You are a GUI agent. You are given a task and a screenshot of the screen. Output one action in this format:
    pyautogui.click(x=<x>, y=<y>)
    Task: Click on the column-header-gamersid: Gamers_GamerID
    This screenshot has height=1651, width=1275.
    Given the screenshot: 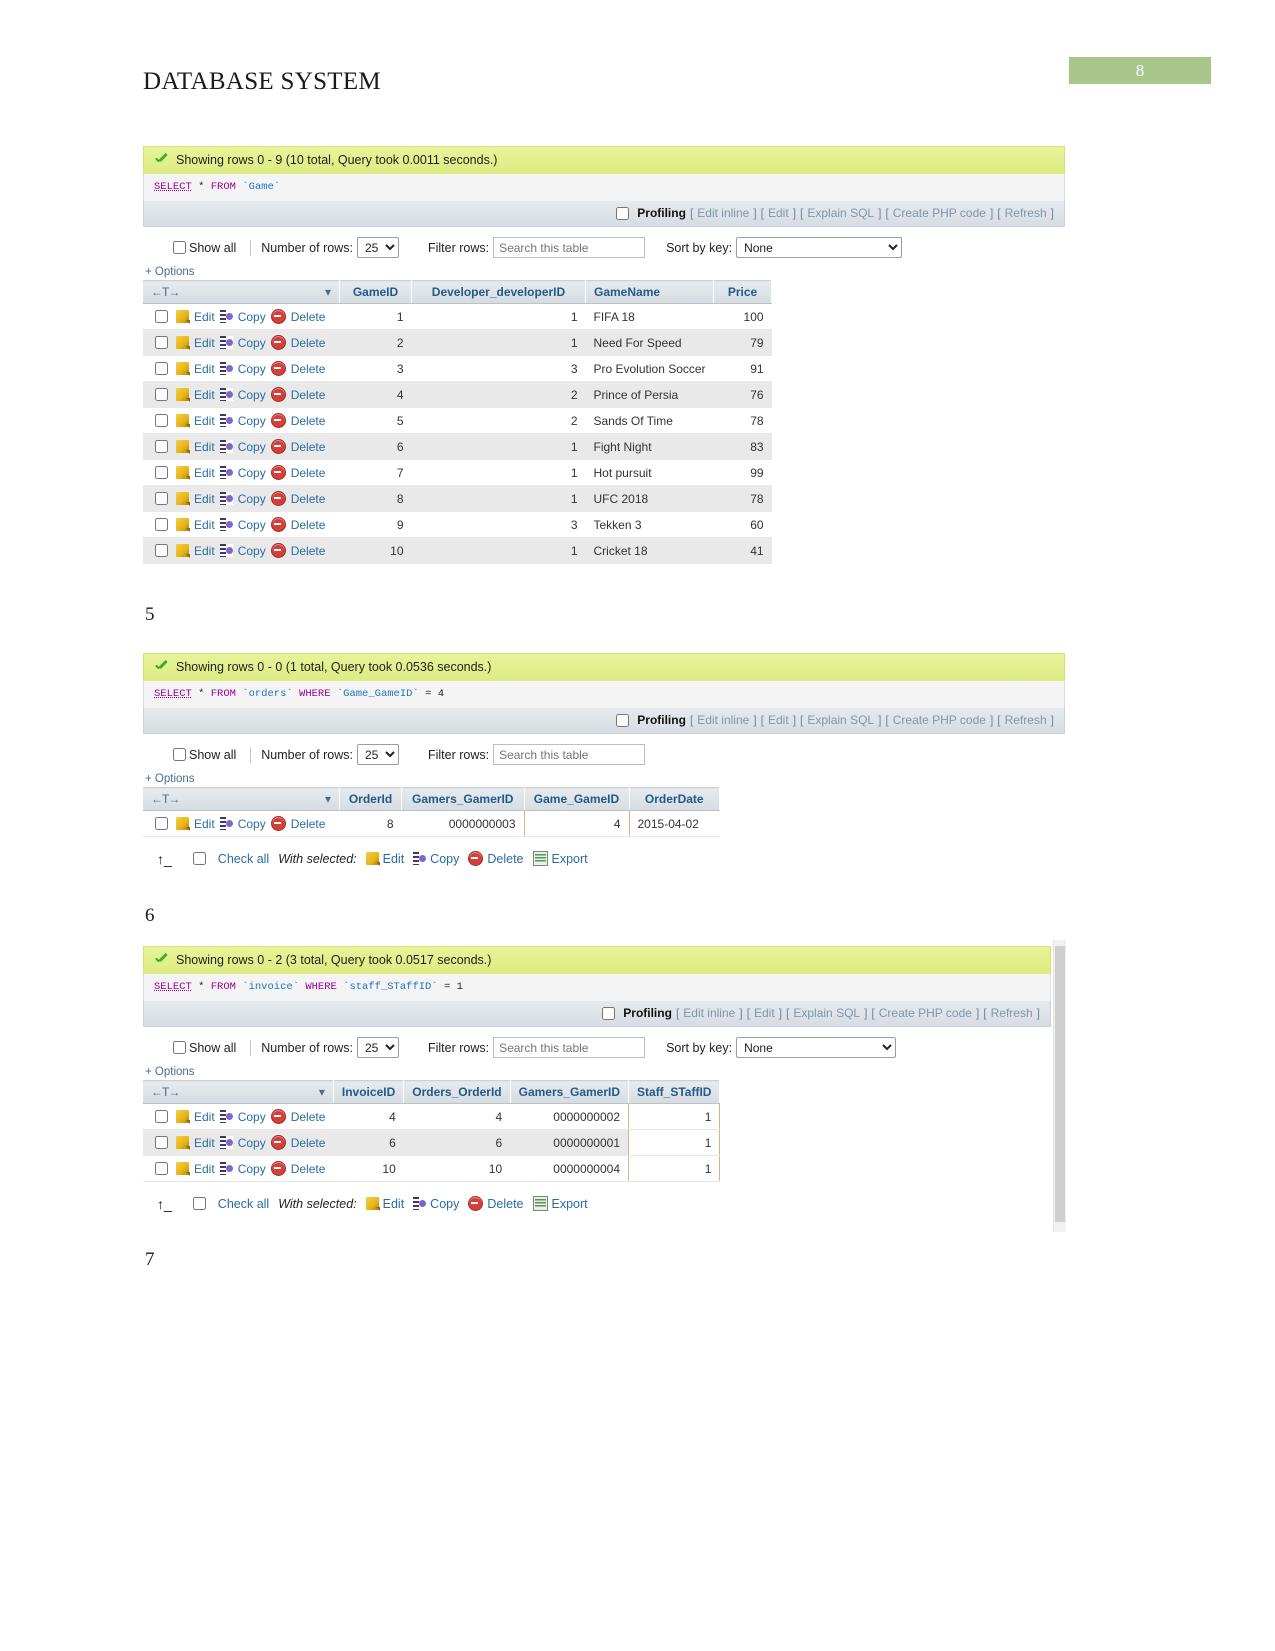 What is the action you would take?
    pyautogui.click(x=463, y=799)
    